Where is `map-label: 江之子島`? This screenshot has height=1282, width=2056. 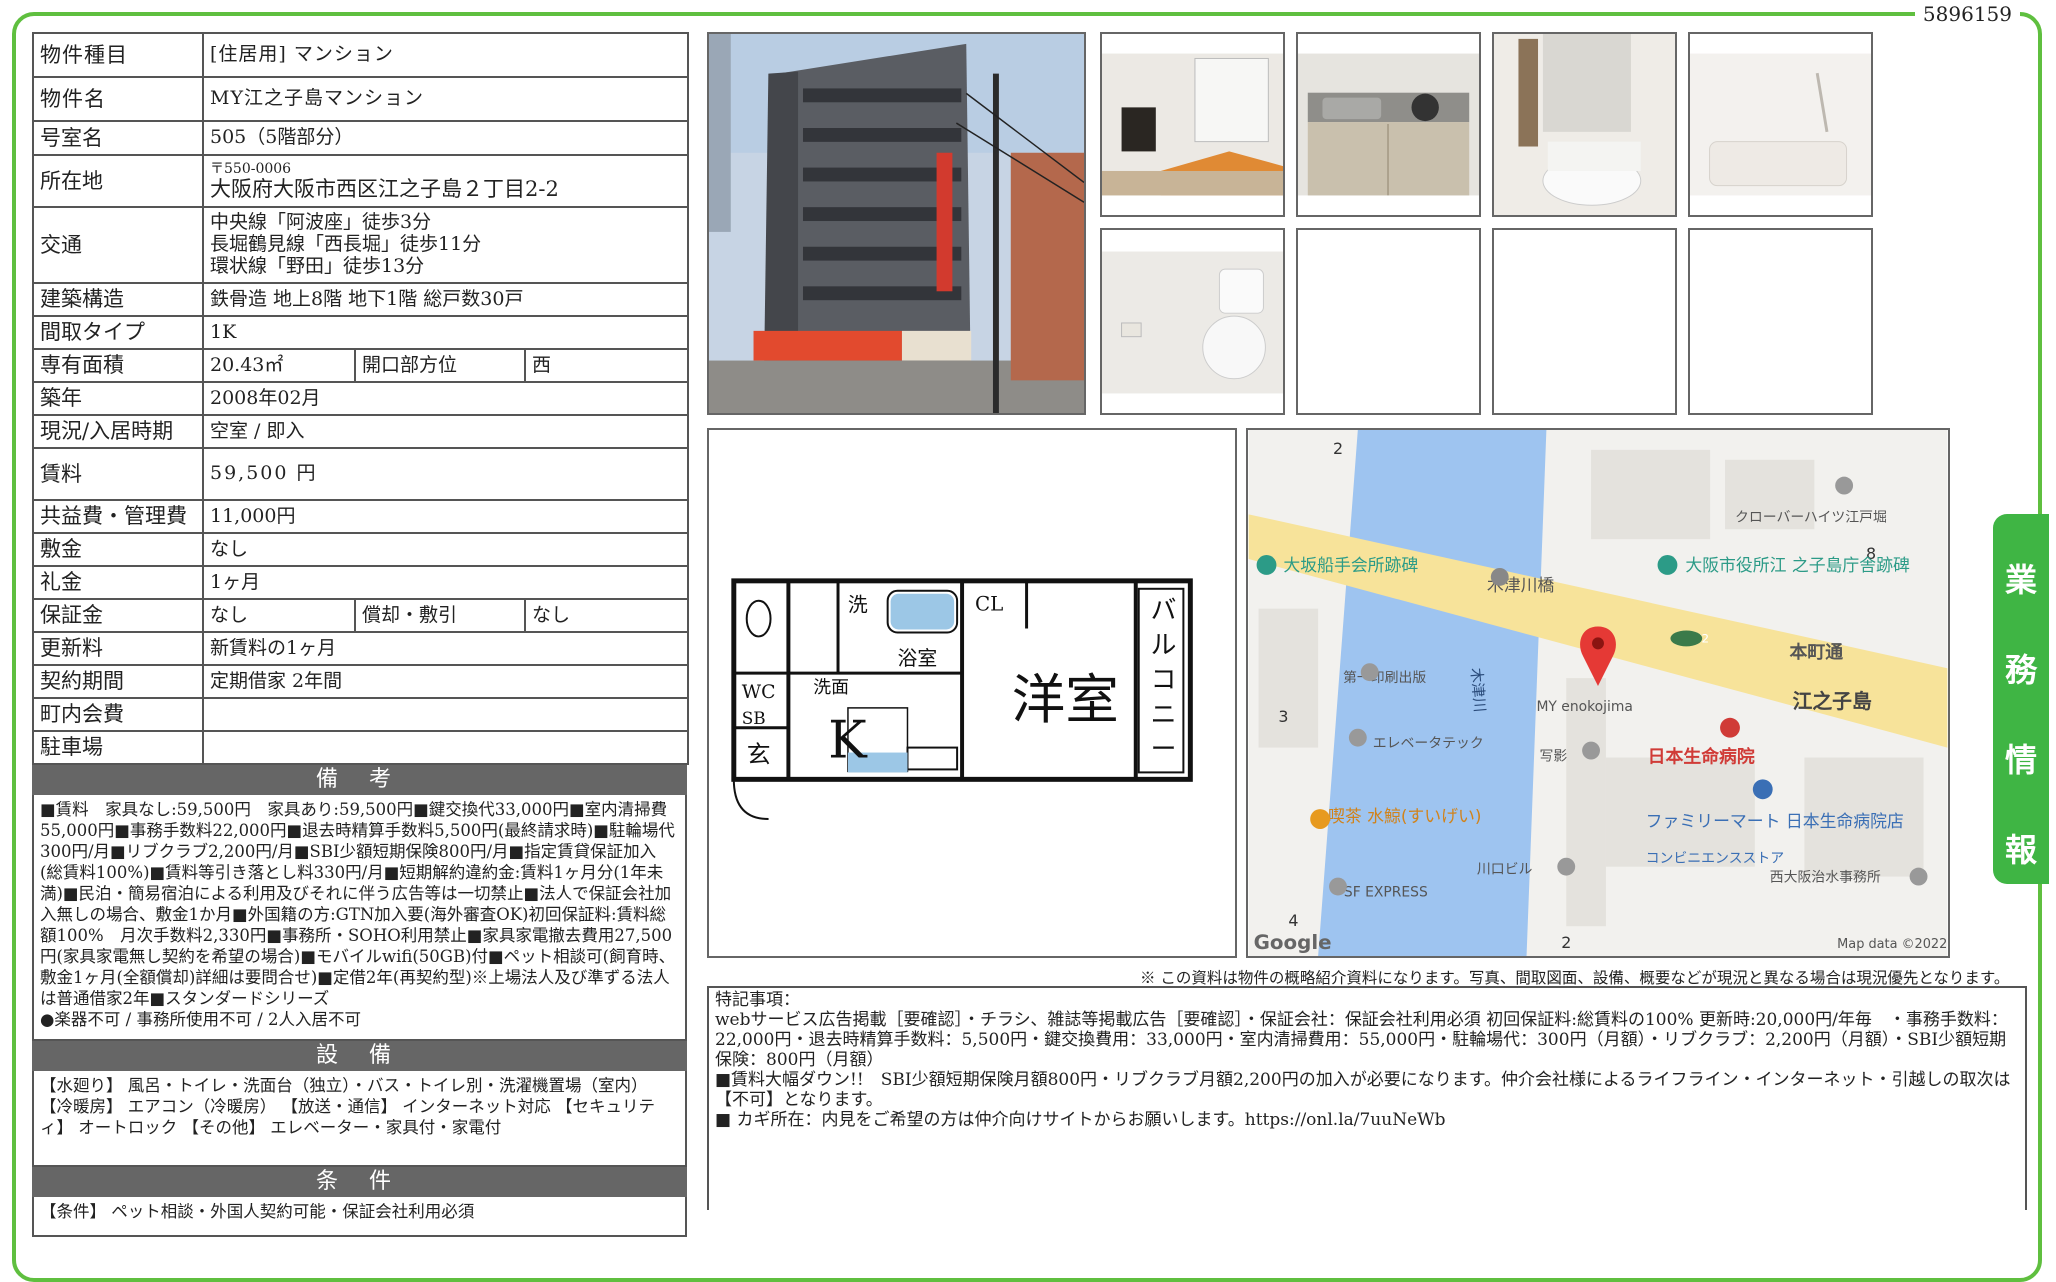 map-label: 江之子島 is located at coordinates (1832, 701).